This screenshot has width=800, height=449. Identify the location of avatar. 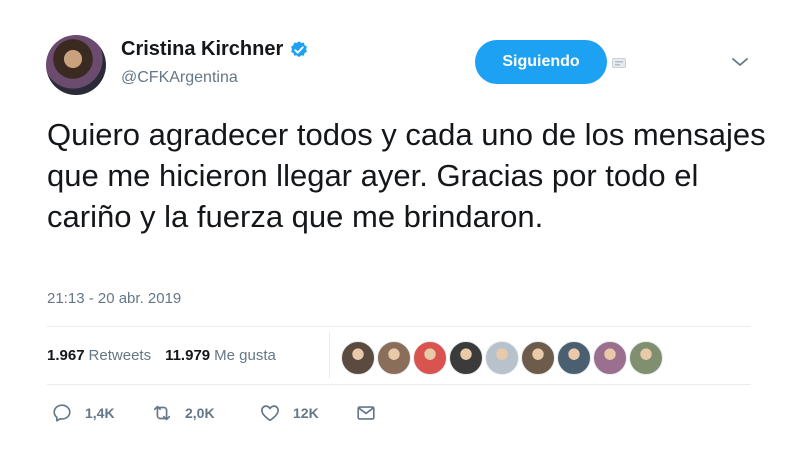
(76, 65).